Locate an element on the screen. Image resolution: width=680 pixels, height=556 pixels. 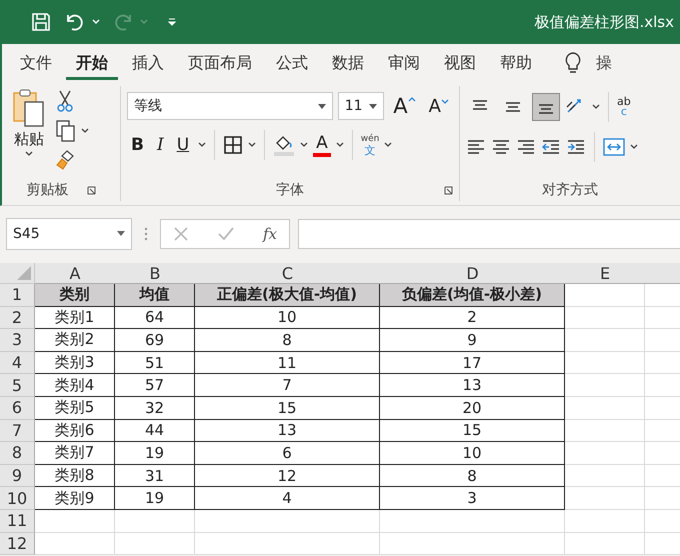
table-cell: 32 is located at coordinates (155, 408).